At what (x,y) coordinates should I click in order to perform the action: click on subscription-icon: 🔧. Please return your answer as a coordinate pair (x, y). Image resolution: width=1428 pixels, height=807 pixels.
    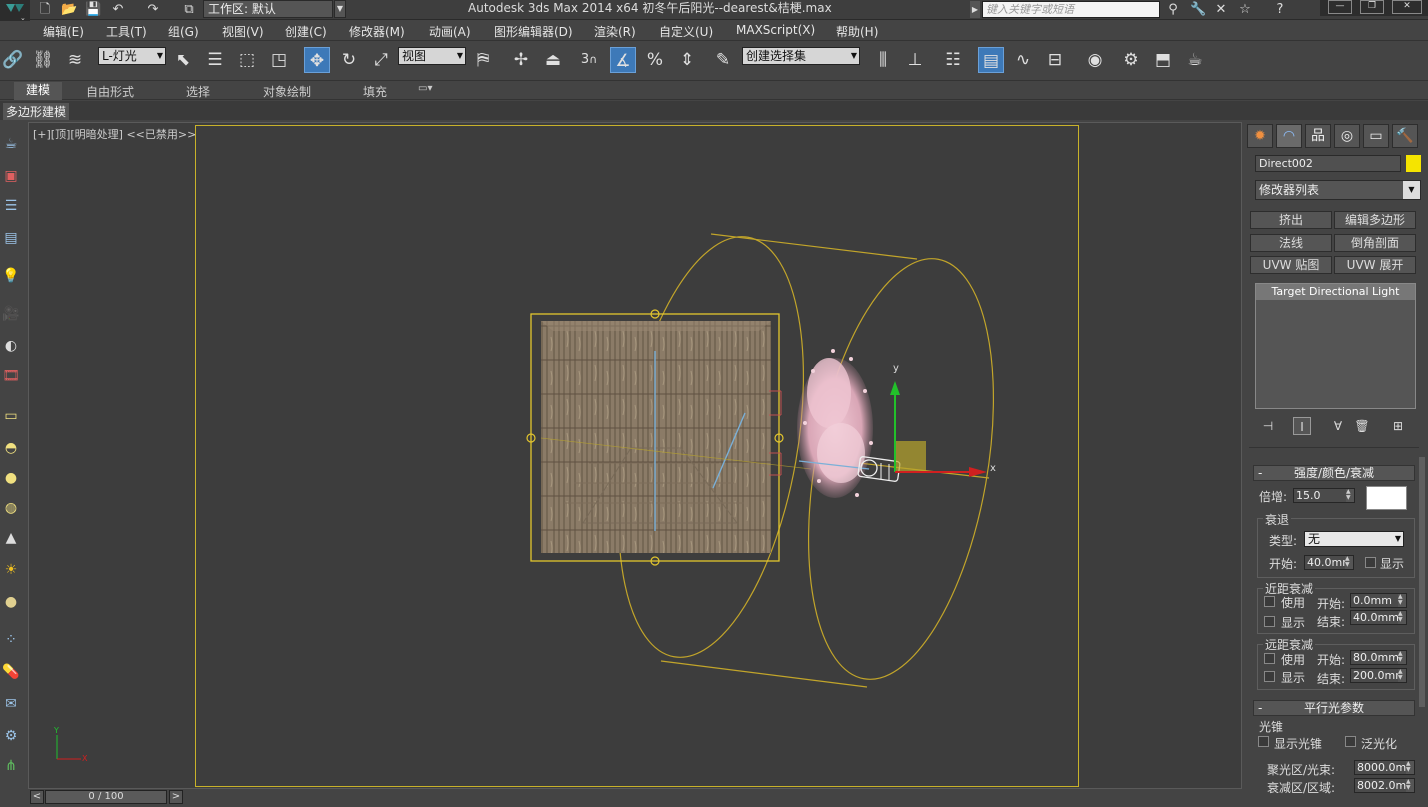
    Looking at the image, I should click on (1198, 10).